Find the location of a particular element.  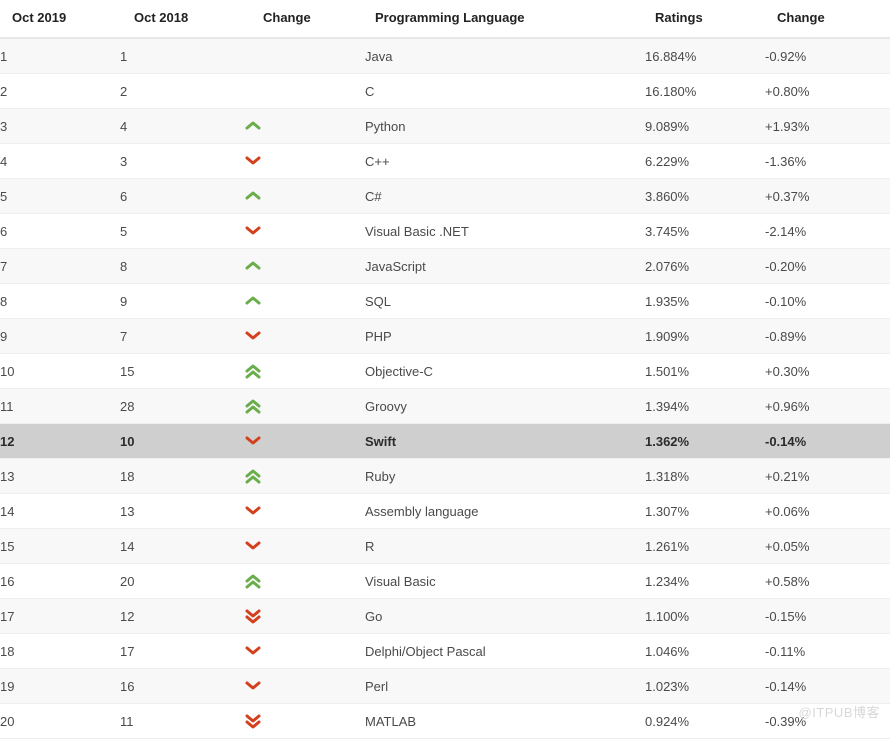

table-row: 11 28 Groovy 1.394% +0.96% is located at coordinates (445, 406).